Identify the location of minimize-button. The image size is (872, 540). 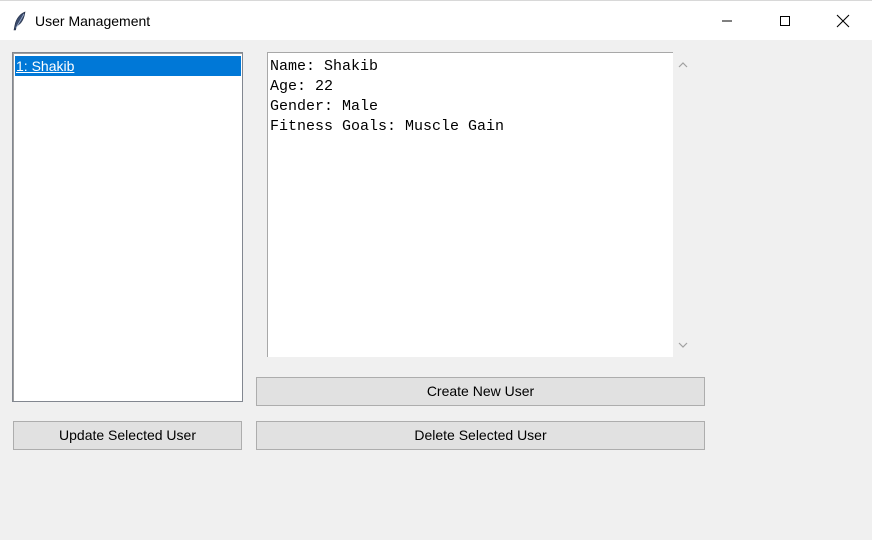
(727, 20).